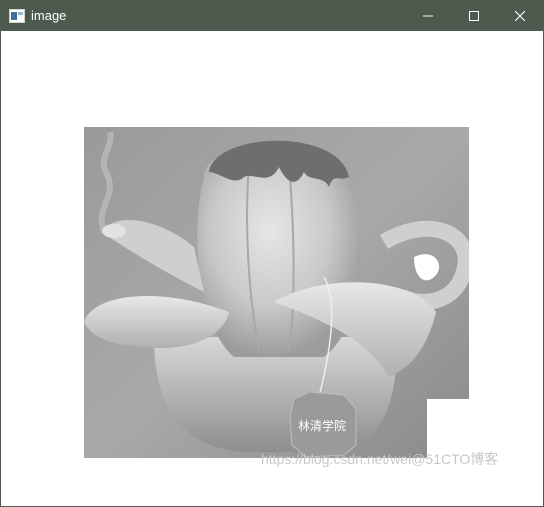 This screenshot has width=544, height=507. I want to click on close-icon, so click(520, 16).